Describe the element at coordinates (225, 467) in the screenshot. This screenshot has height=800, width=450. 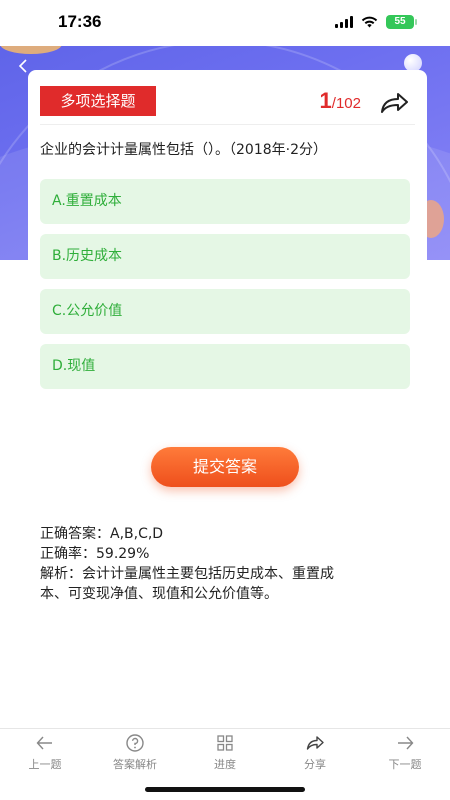
I see `submit-answer-button: 提交答案` at that location.